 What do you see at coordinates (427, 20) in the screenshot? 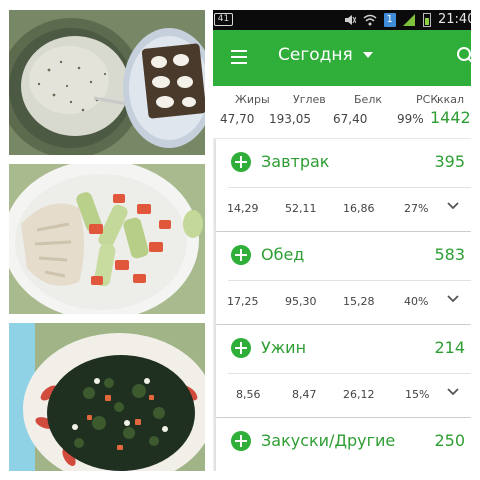
I see `battery-icon` at bounding box center [427, 20].